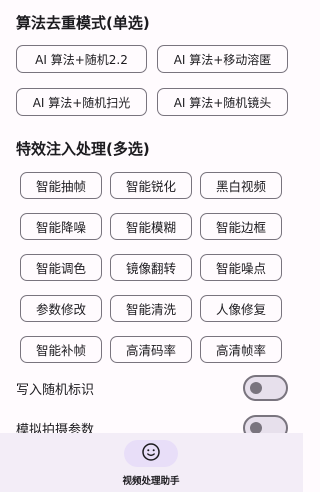  Describe the element at coordinates (241, 308) in the screenshot. I see `effect-option-button: 人像修复` at that location.